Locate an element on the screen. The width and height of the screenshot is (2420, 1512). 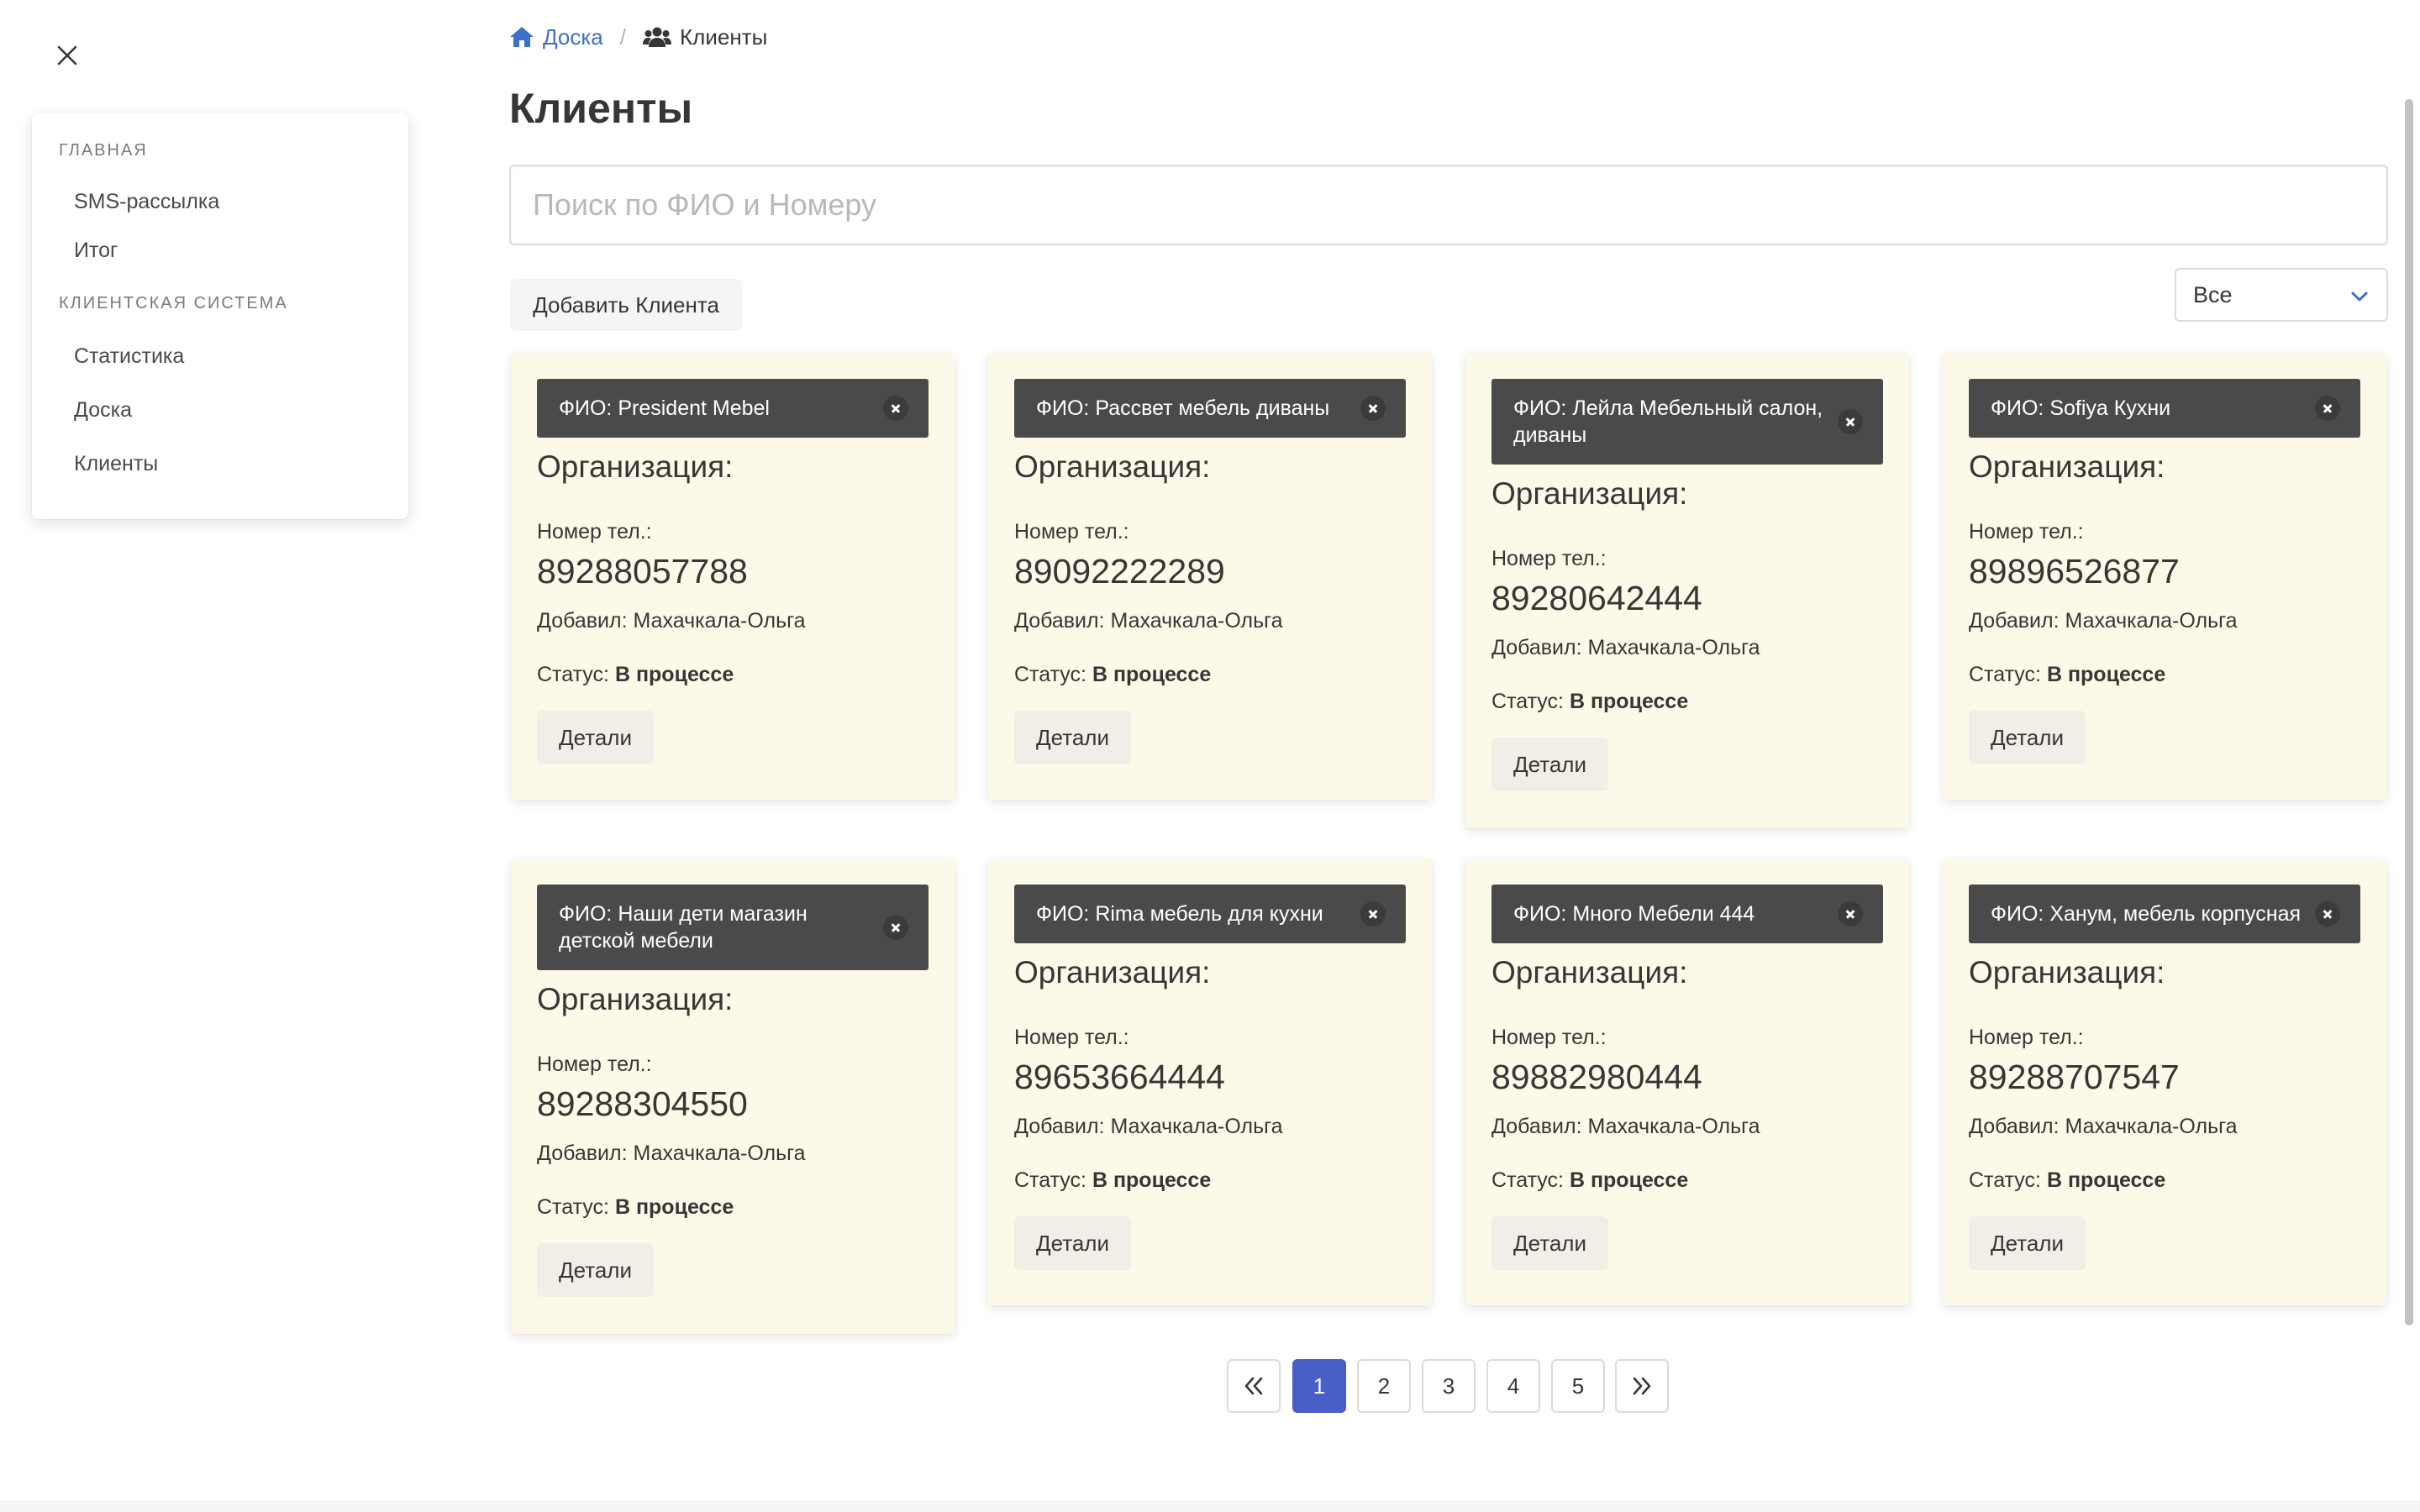
add-client-button: Добавить Клиента is located at coordinates (626, 305).